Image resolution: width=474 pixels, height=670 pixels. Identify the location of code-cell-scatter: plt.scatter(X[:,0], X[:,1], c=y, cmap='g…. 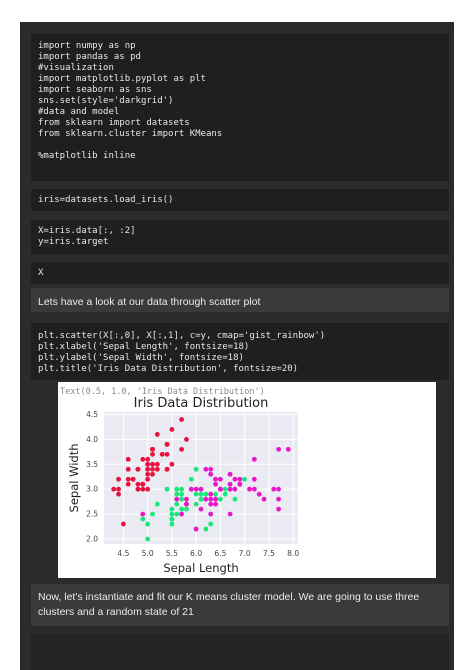
(240, 351).